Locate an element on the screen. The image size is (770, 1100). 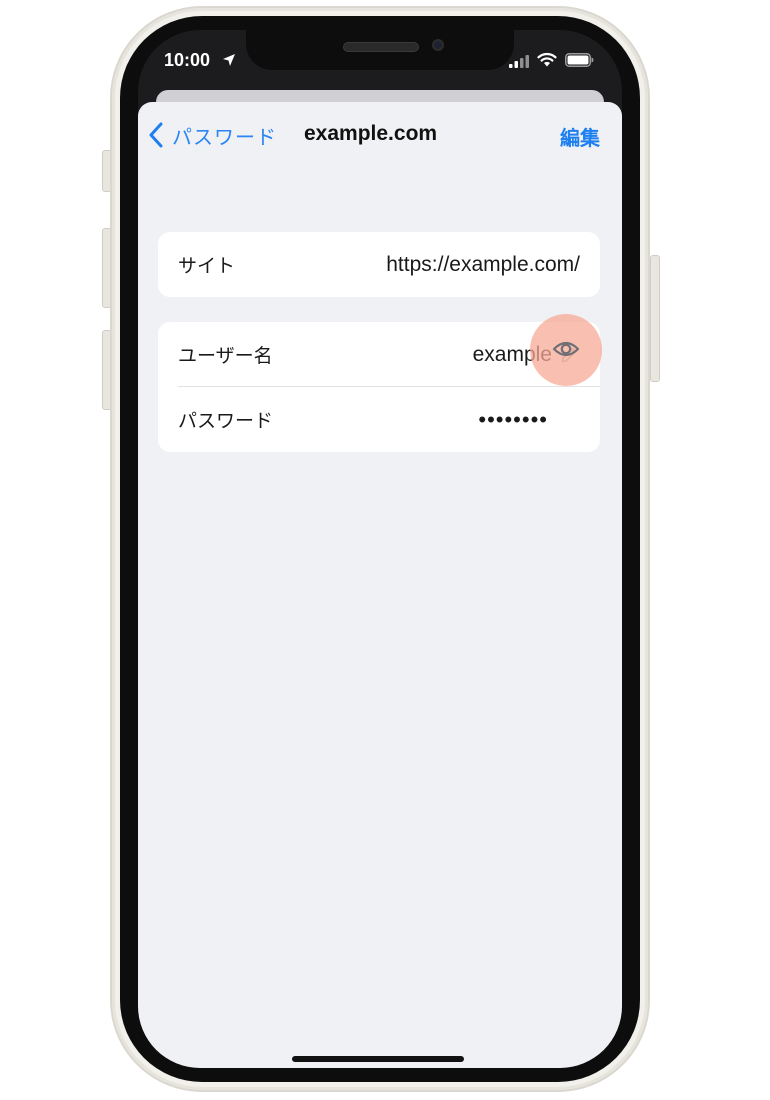
chevron-left-icon is located at coordinates (156, 135).